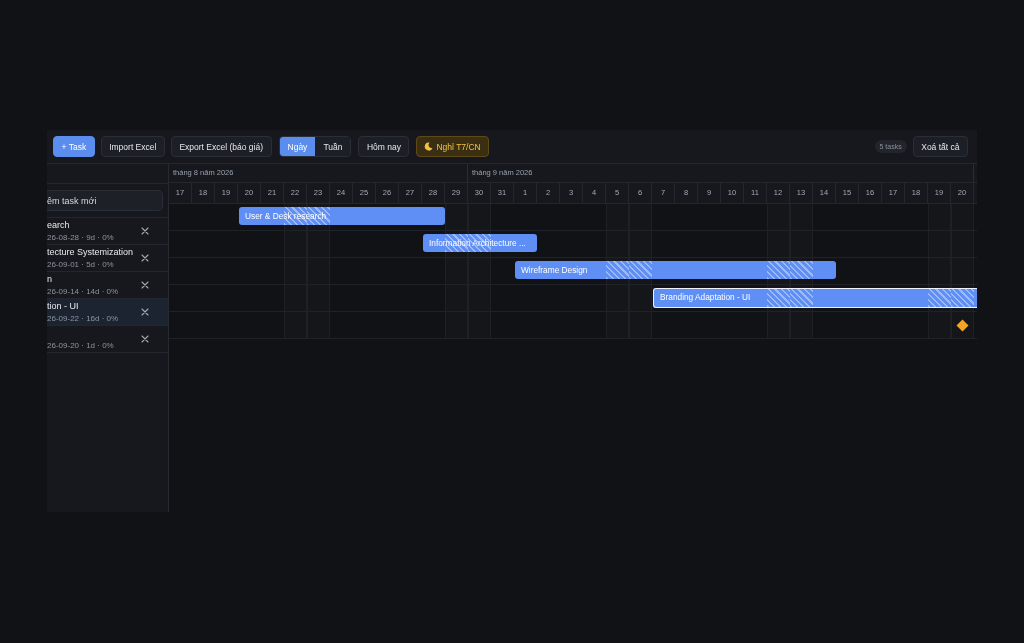 This screenshot has width=1024, height=643. Describe the element at coordinates (80, 345) in the screenshot. I see `task-meta: 26-09-20 · 1d · 0%` at that location.